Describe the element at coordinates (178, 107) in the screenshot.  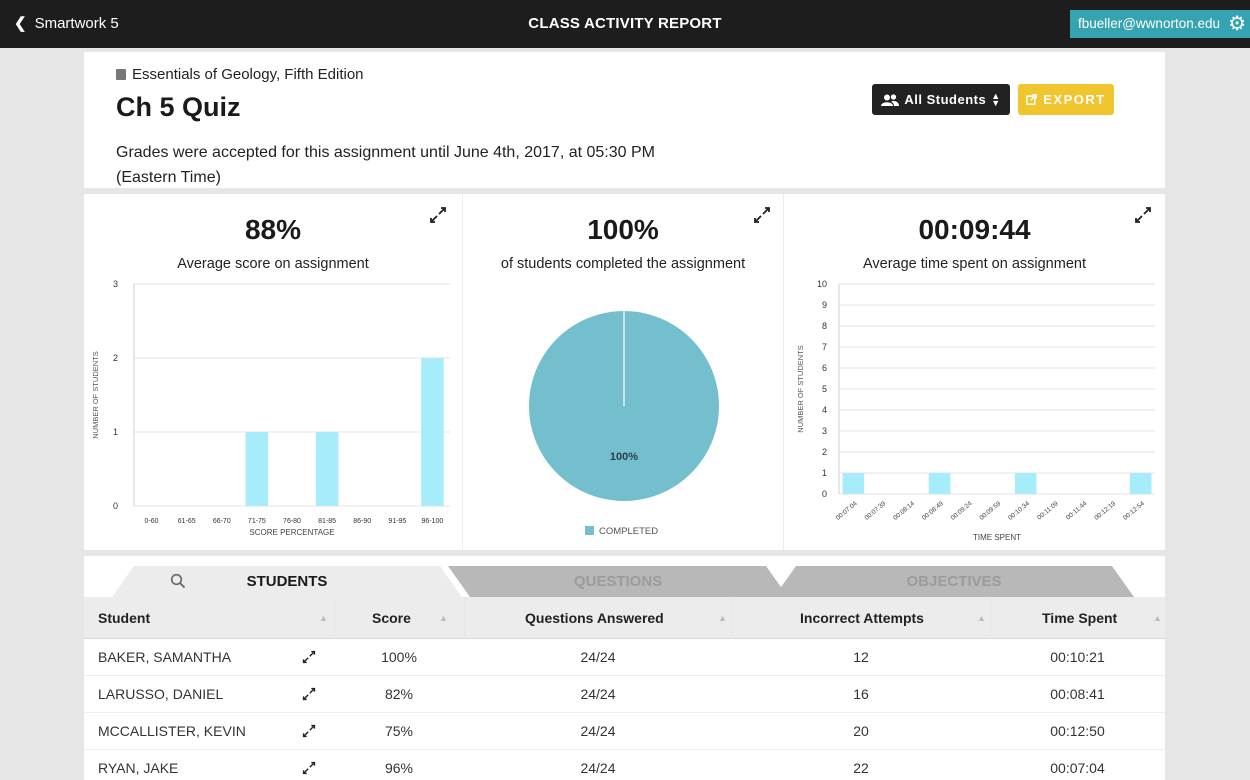
I see `assignment-title: Ch 5 Quiz` at that location.